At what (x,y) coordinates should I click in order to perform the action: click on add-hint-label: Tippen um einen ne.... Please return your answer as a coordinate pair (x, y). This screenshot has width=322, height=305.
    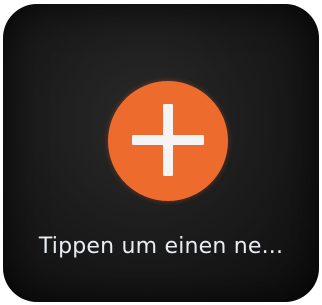
    Looking at the image, I should click on (161, 246).